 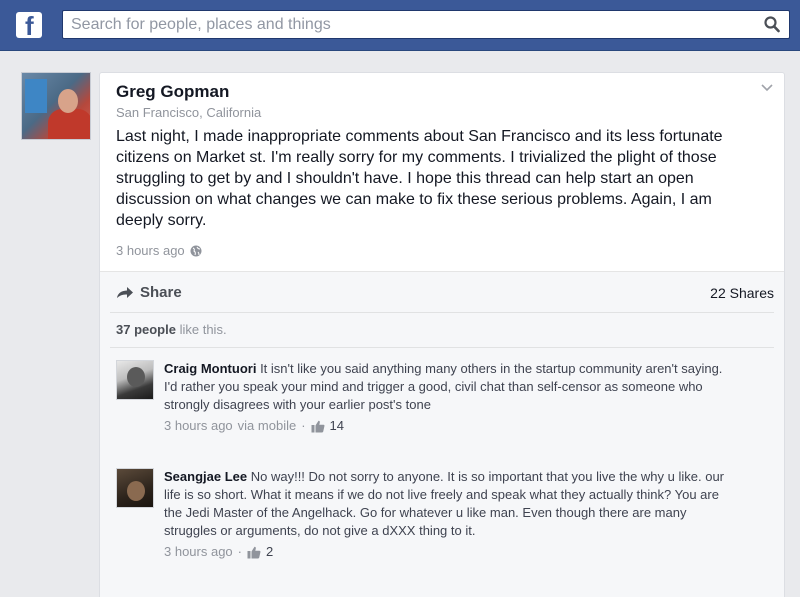 I want to click on facebook-logo-icon: f, so click(x=29, y=26).